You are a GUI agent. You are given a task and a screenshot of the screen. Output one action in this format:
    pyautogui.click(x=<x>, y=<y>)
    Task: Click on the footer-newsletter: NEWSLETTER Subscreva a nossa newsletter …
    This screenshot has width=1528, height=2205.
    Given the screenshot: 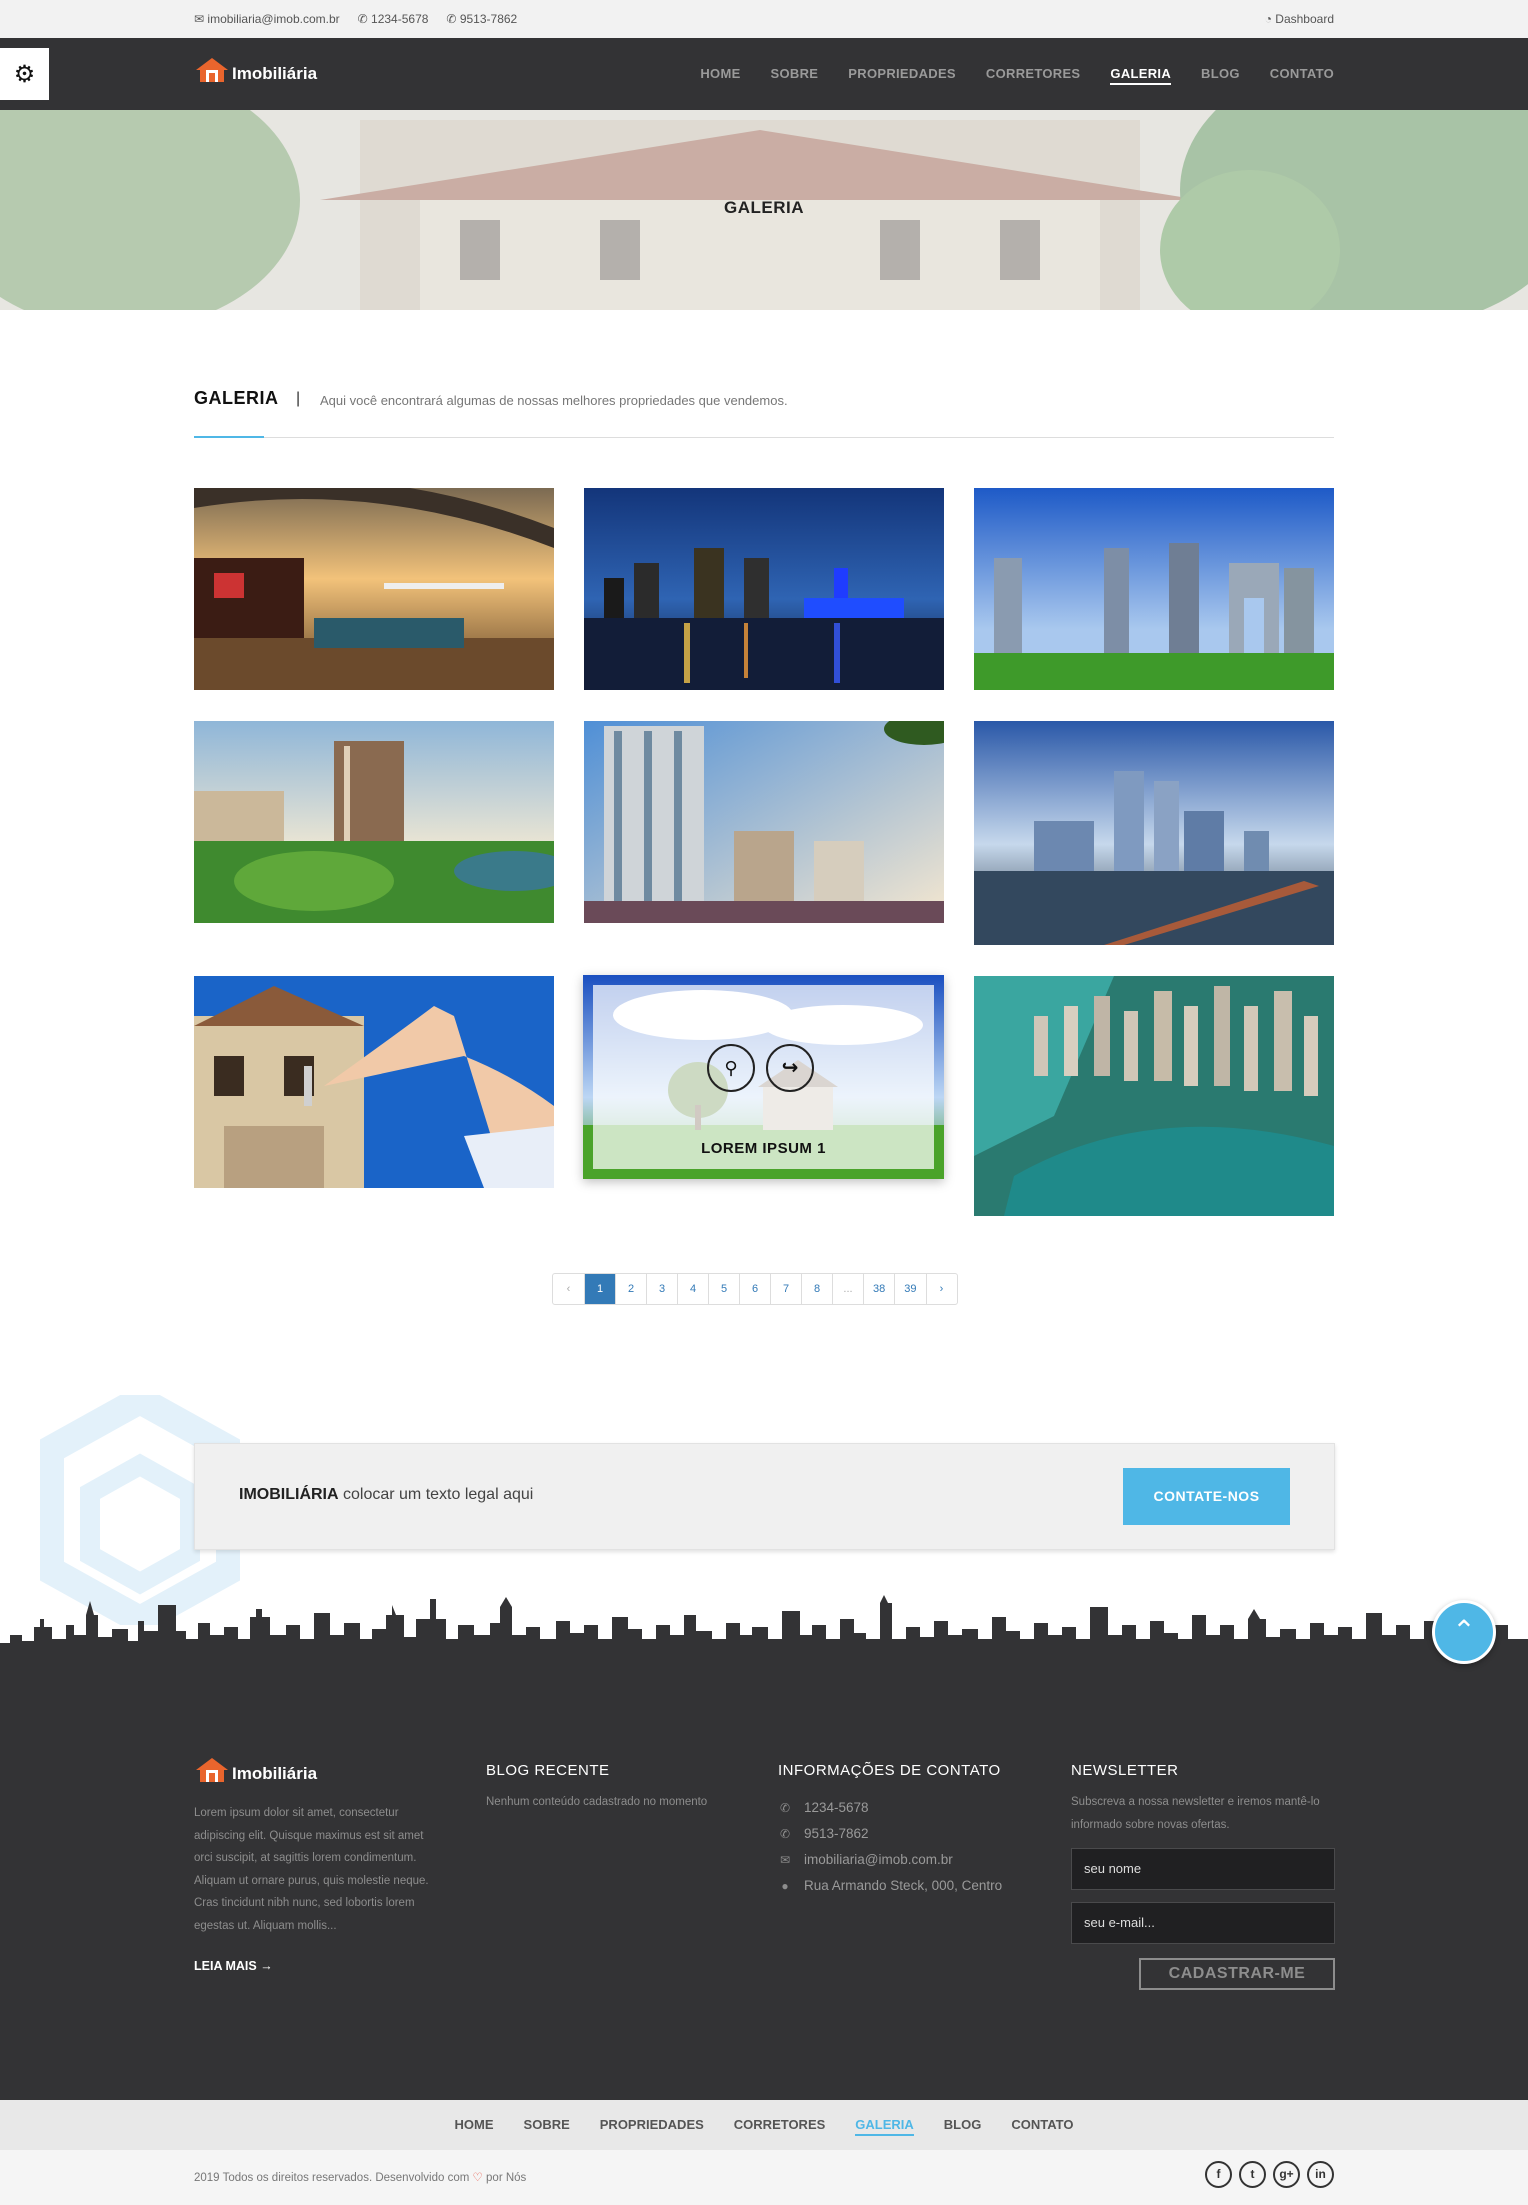 What is the action you would take?
    pyautogui.click(x=1204, y=1876)
    